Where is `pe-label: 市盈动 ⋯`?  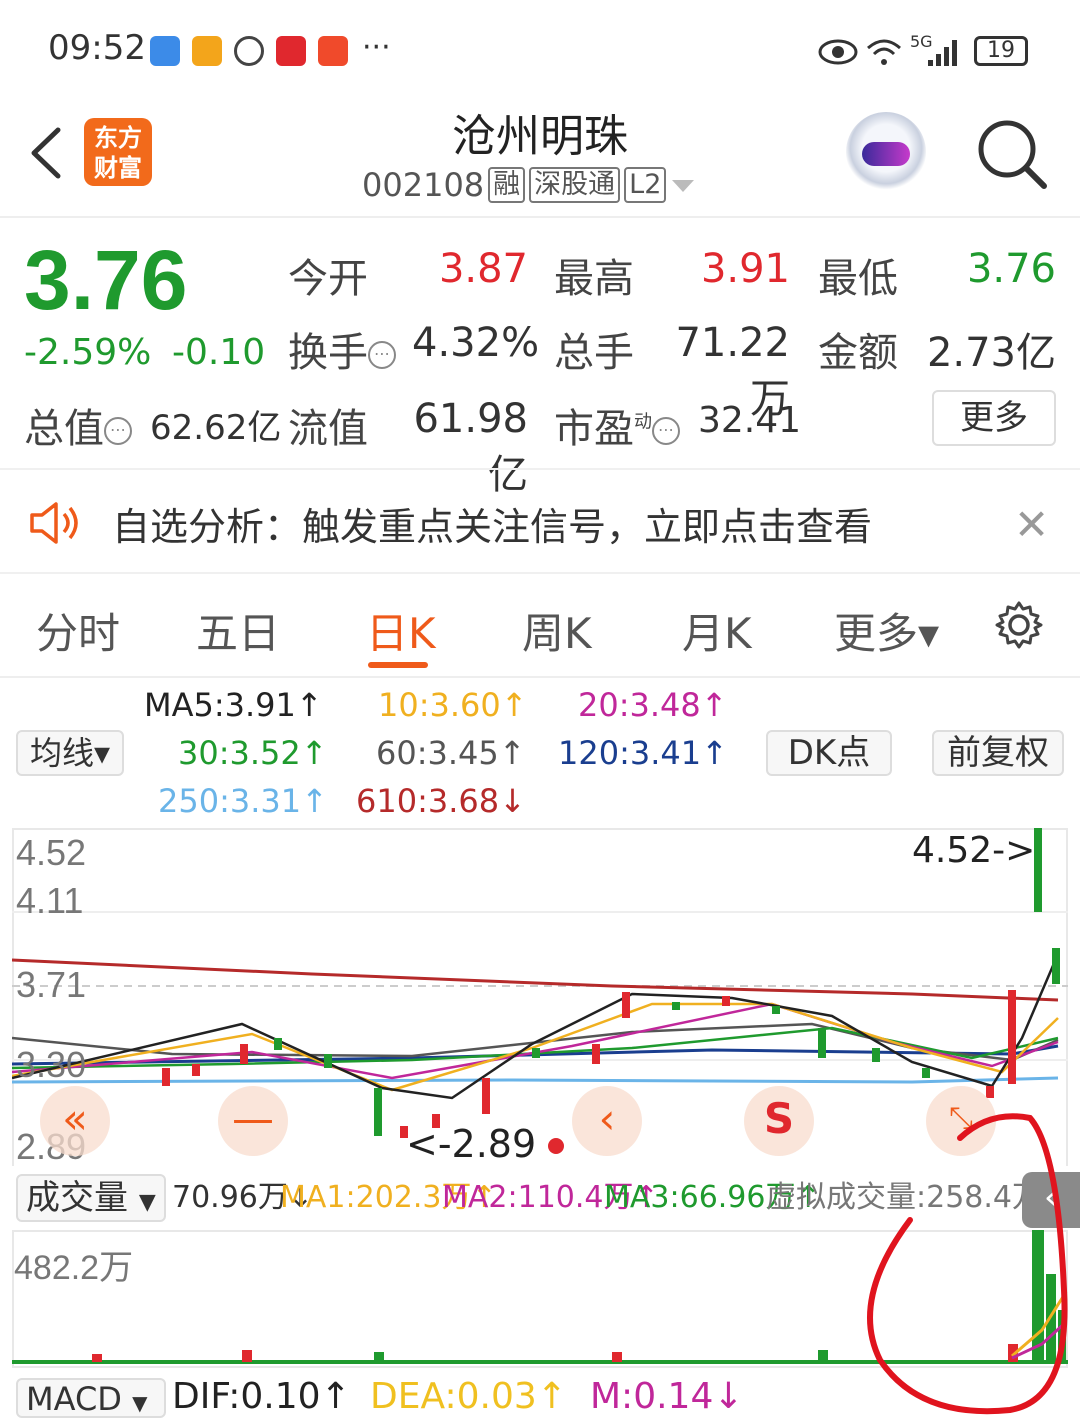
pe-label: 市盈动 ⋯ is located at coordinates (617, 425).